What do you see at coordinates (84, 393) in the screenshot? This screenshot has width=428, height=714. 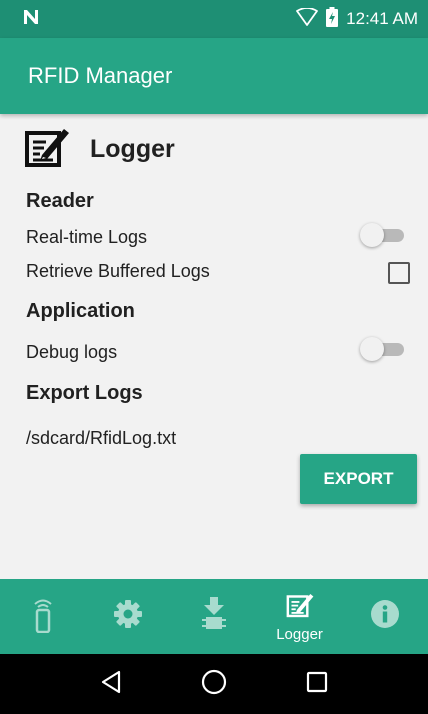 I see `export-logs-section-title: Export Logs` at bounding box center [84, 393].